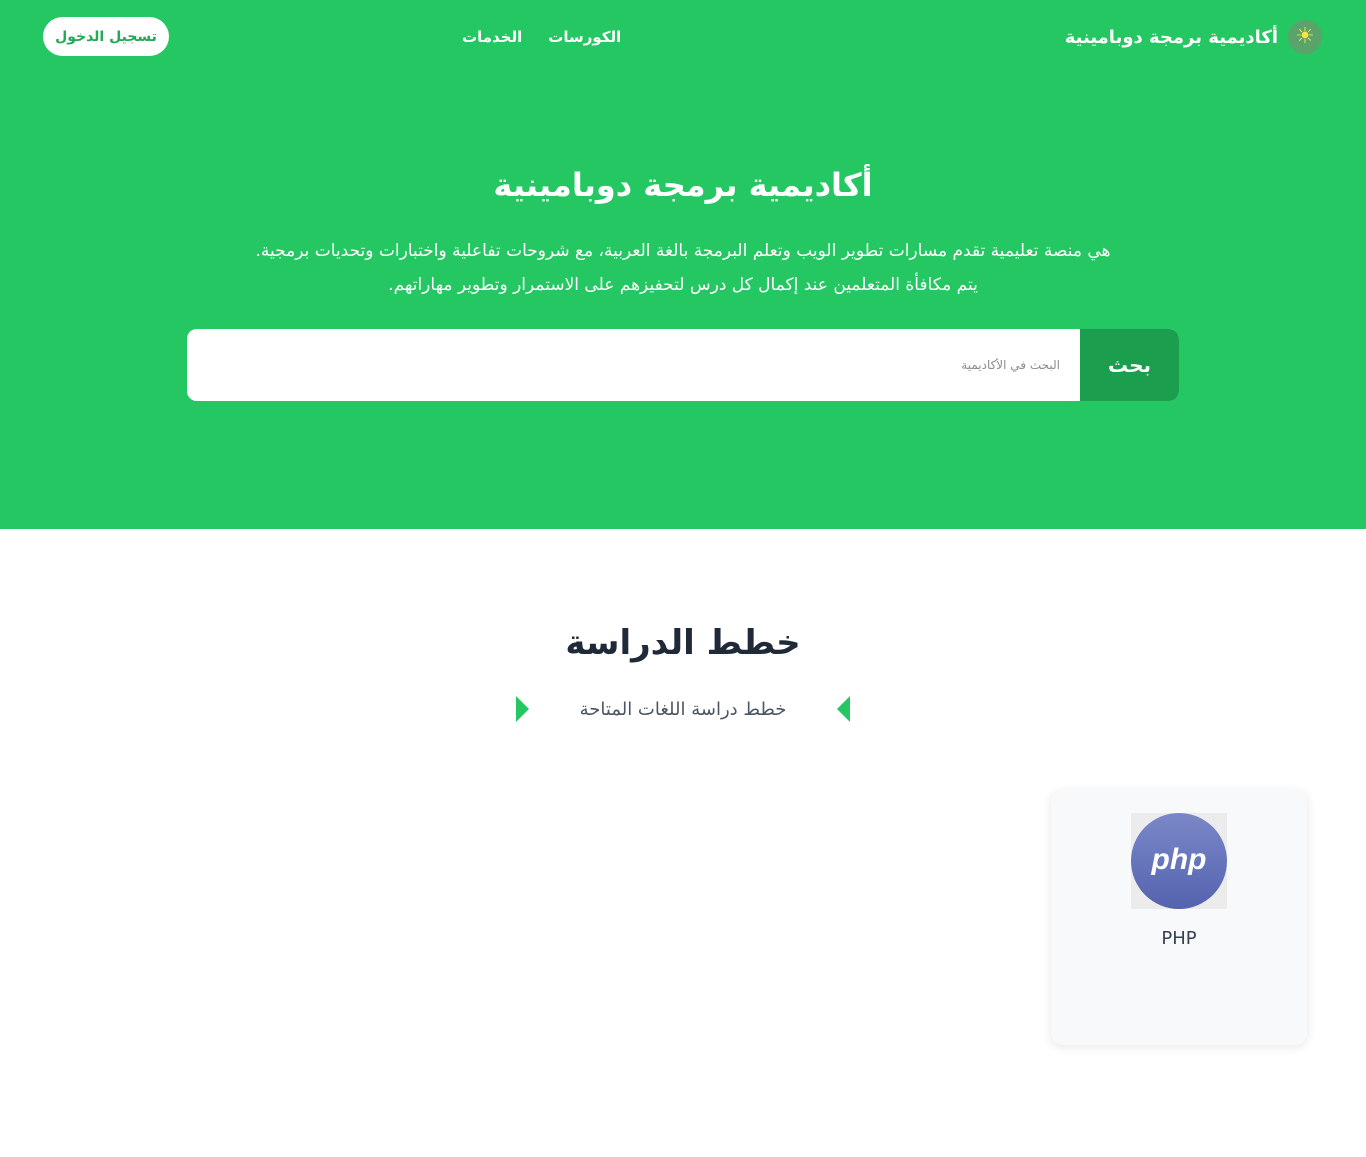  I want to click on triangle-left-icon, so click(843, 709).